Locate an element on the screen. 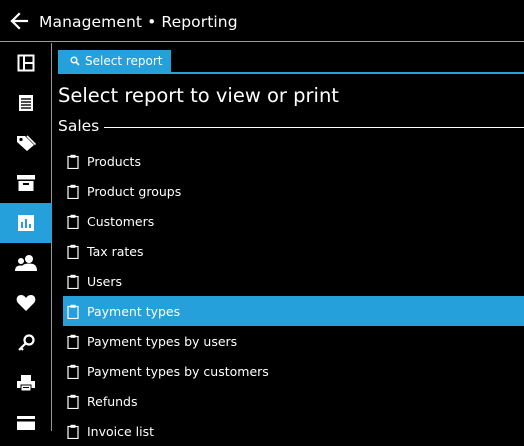 This screenshot has width=524, height=446. sidebar-item-payments is located at coordinates (26, 423).